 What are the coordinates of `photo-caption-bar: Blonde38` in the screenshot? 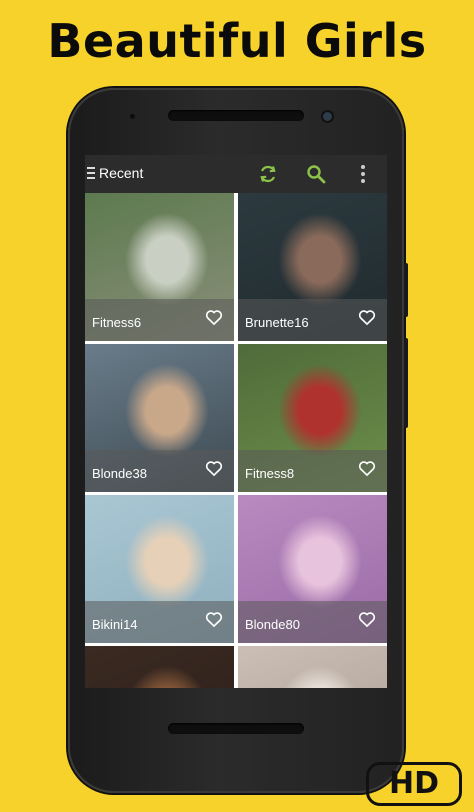 It's located at (159, 471).